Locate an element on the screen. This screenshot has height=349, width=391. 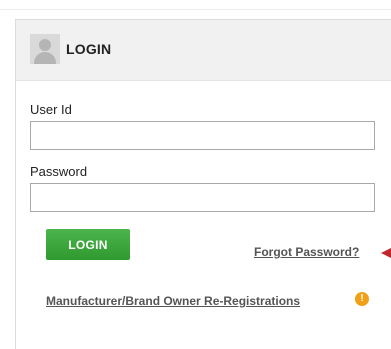
forgot-password-link: Forgot Password? is located at coordinates (306, 252).